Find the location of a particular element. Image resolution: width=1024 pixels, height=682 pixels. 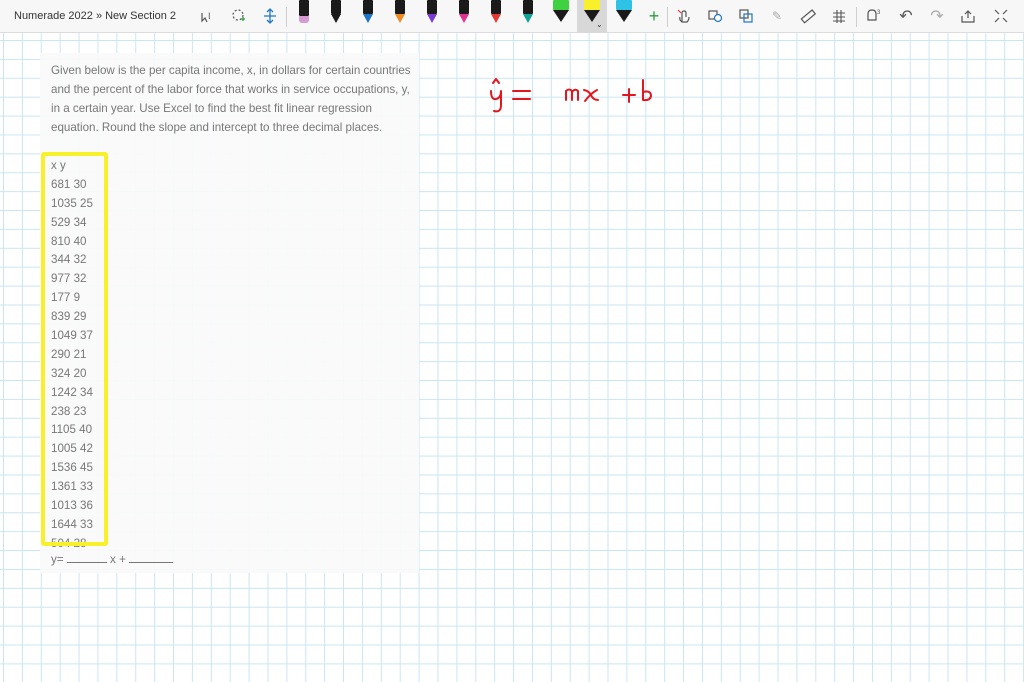

answer-template: y= x + is located at coordinates (112, 559).